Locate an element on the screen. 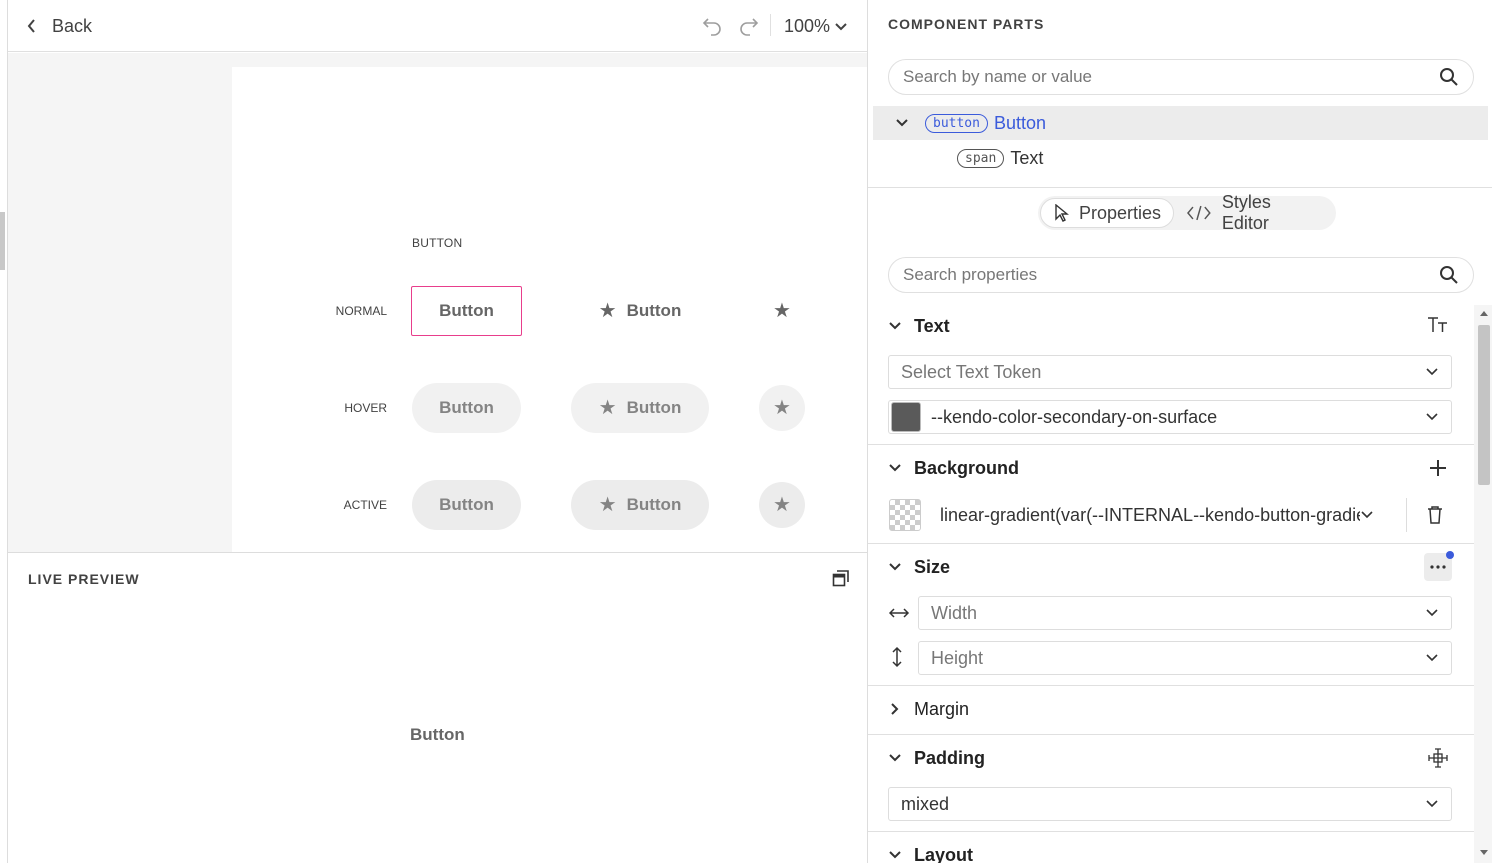  scroll-up-icon is located at coordinates (1484, 313).